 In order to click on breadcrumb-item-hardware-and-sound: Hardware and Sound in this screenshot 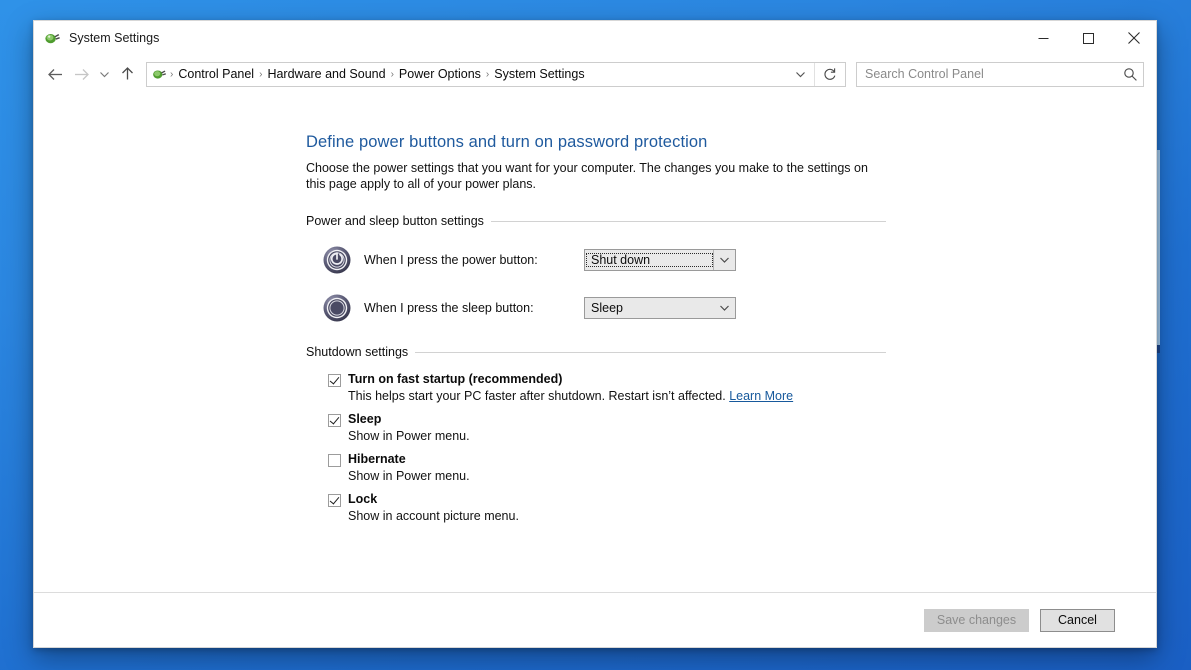, I will do `click(326, 74)`.